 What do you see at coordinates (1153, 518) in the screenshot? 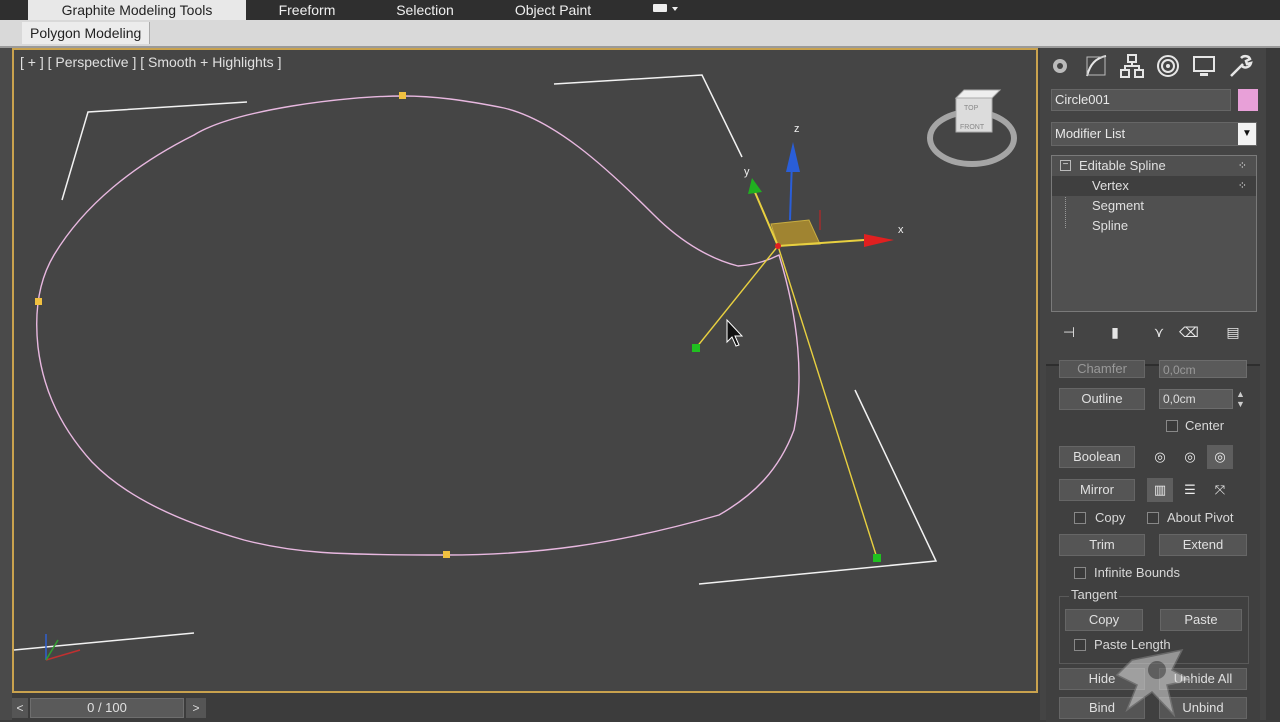
I see `about-pivot-checkbox` at bounding box center [1153, 518].